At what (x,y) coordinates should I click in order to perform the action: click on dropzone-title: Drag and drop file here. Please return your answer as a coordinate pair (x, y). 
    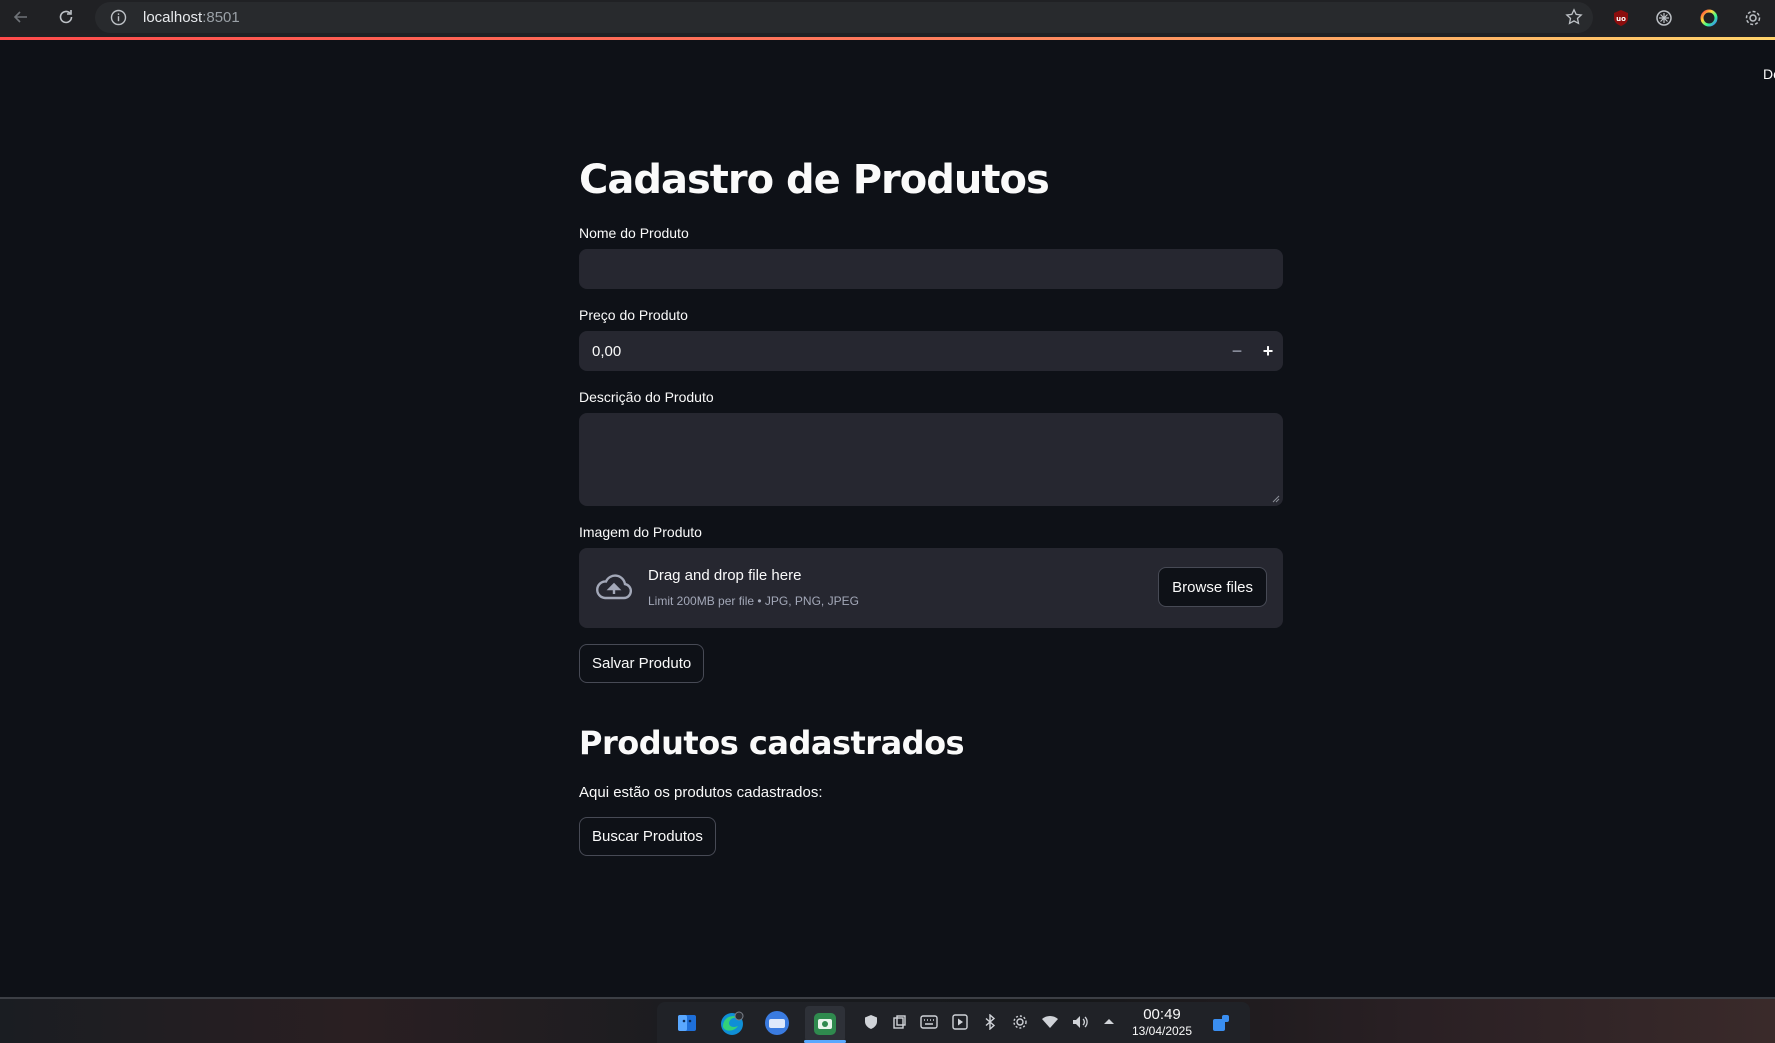
    Looking at the image, I should click on (725, 575).